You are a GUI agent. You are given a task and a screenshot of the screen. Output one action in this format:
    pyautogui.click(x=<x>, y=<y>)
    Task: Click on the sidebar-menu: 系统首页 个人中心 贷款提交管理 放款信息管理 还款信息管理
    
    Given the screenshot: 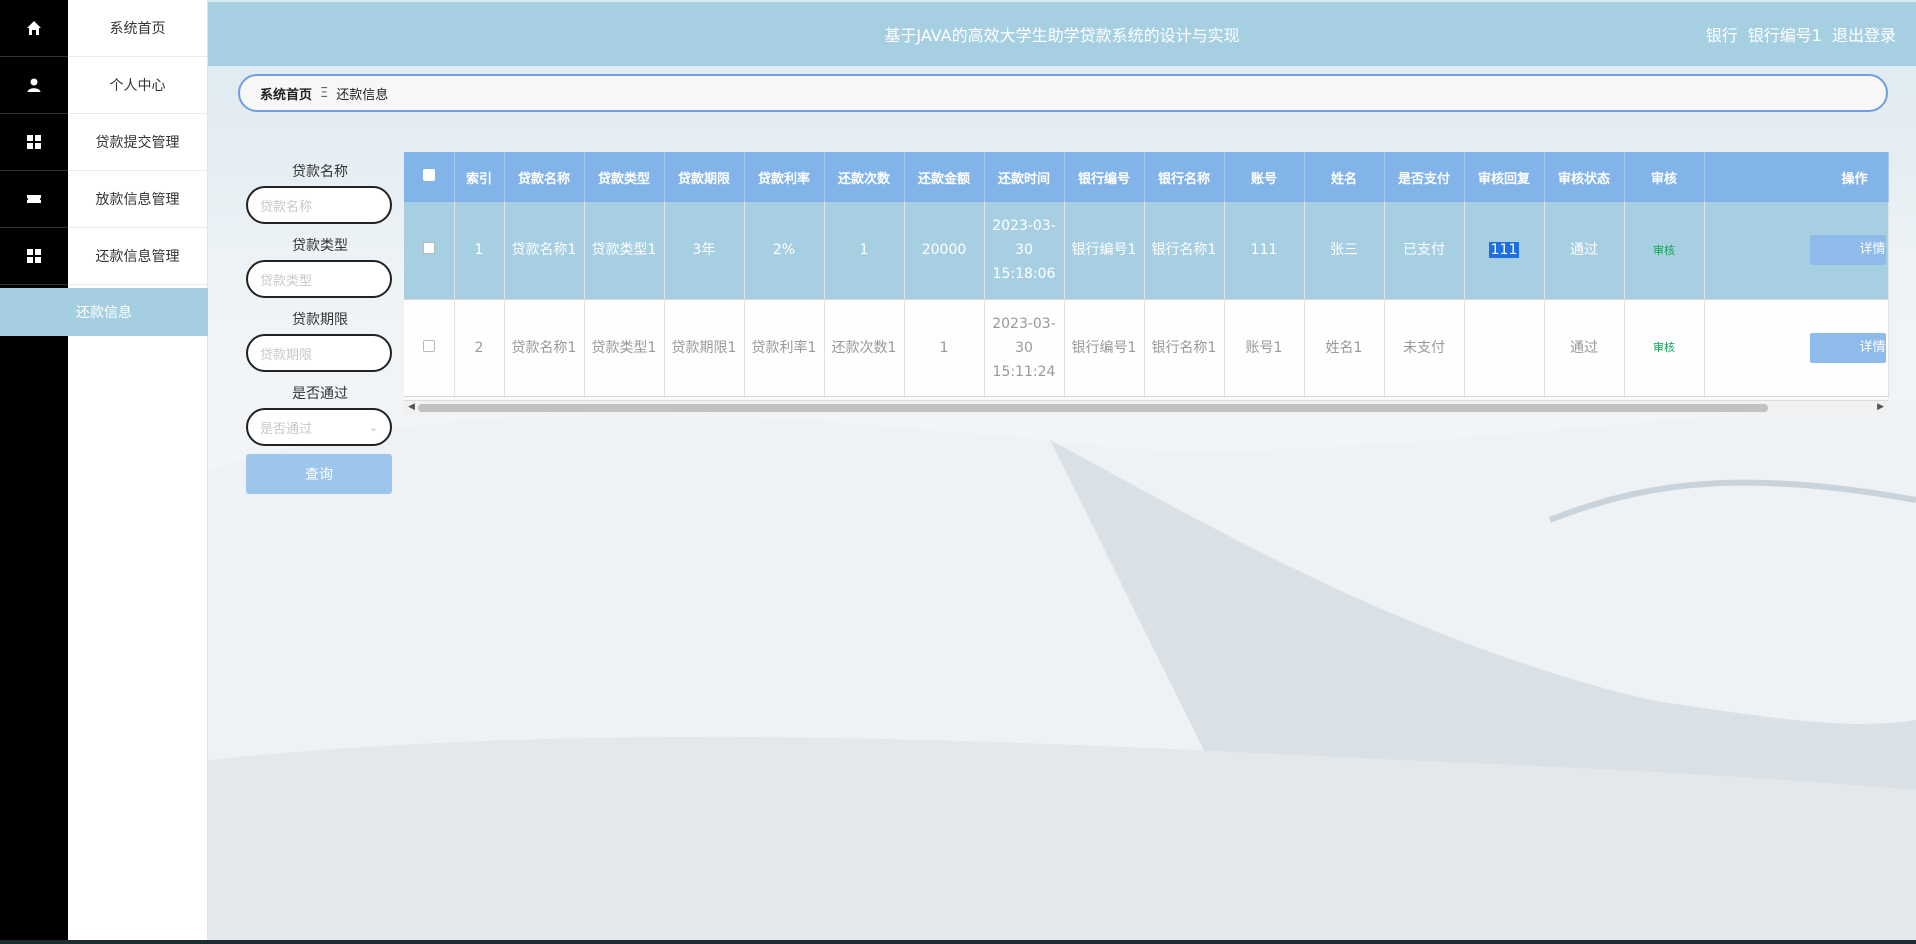 What is the action you would take?
    pyautogui.click(x=138, y=472)
    